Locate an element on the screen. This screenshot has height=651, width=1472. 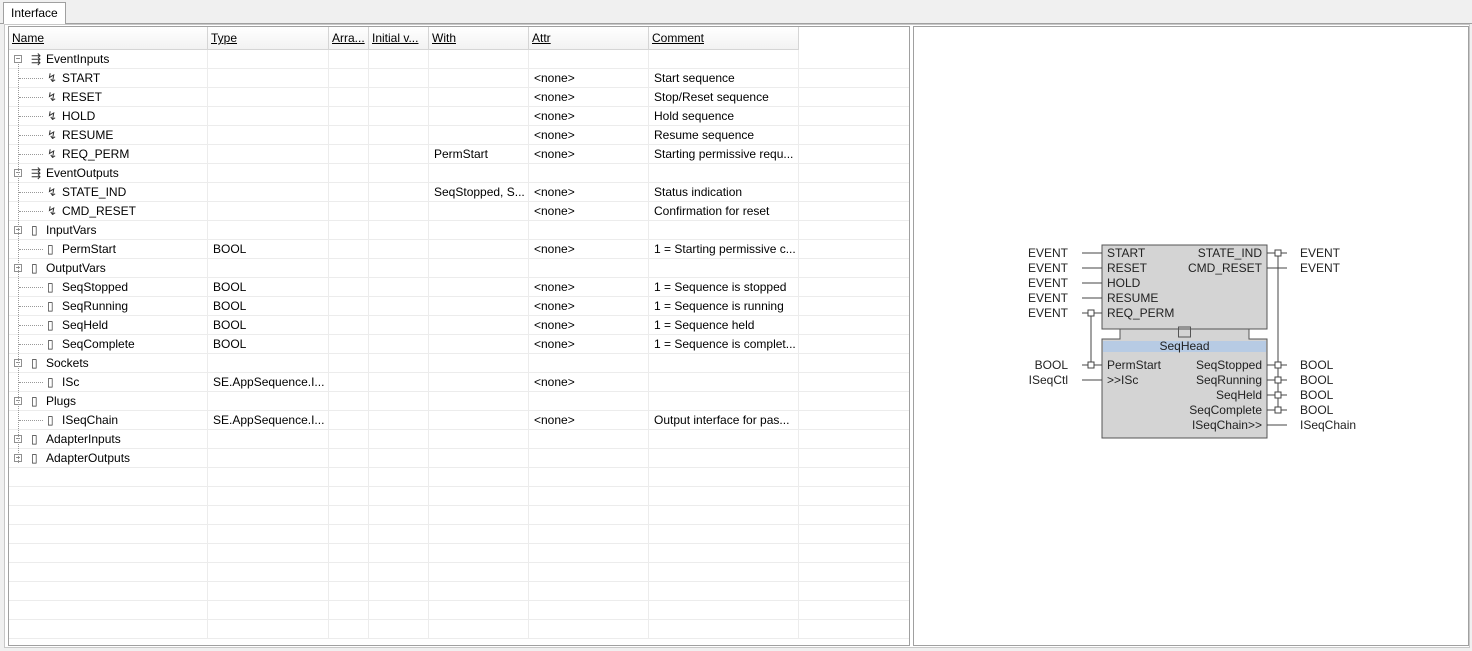
table-row: − ▯ OutputVars is located at coordinates (459, 268).